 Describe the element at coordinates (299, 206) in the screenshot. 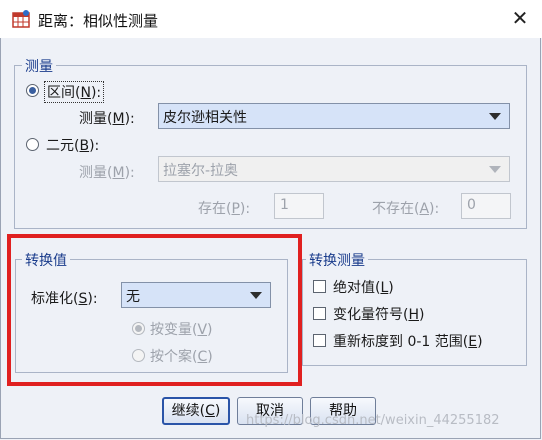

I see `present-field: 1` at that location.